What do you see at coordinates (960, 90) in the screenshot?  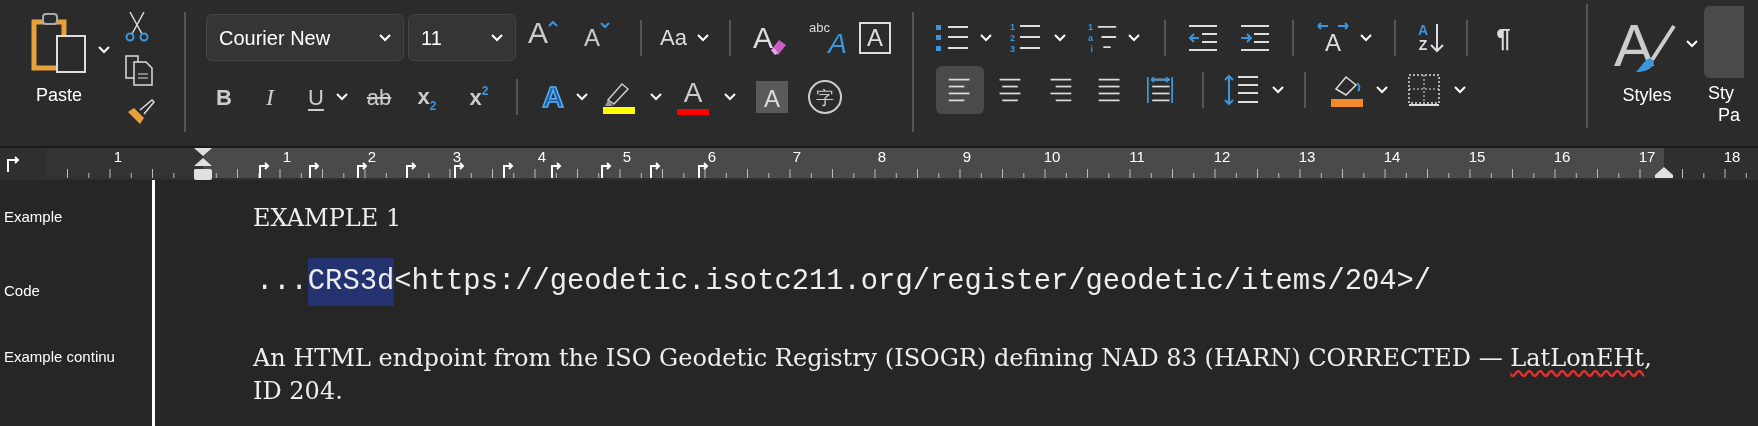 I see `align-left-button` at bounding box center [960, 90].